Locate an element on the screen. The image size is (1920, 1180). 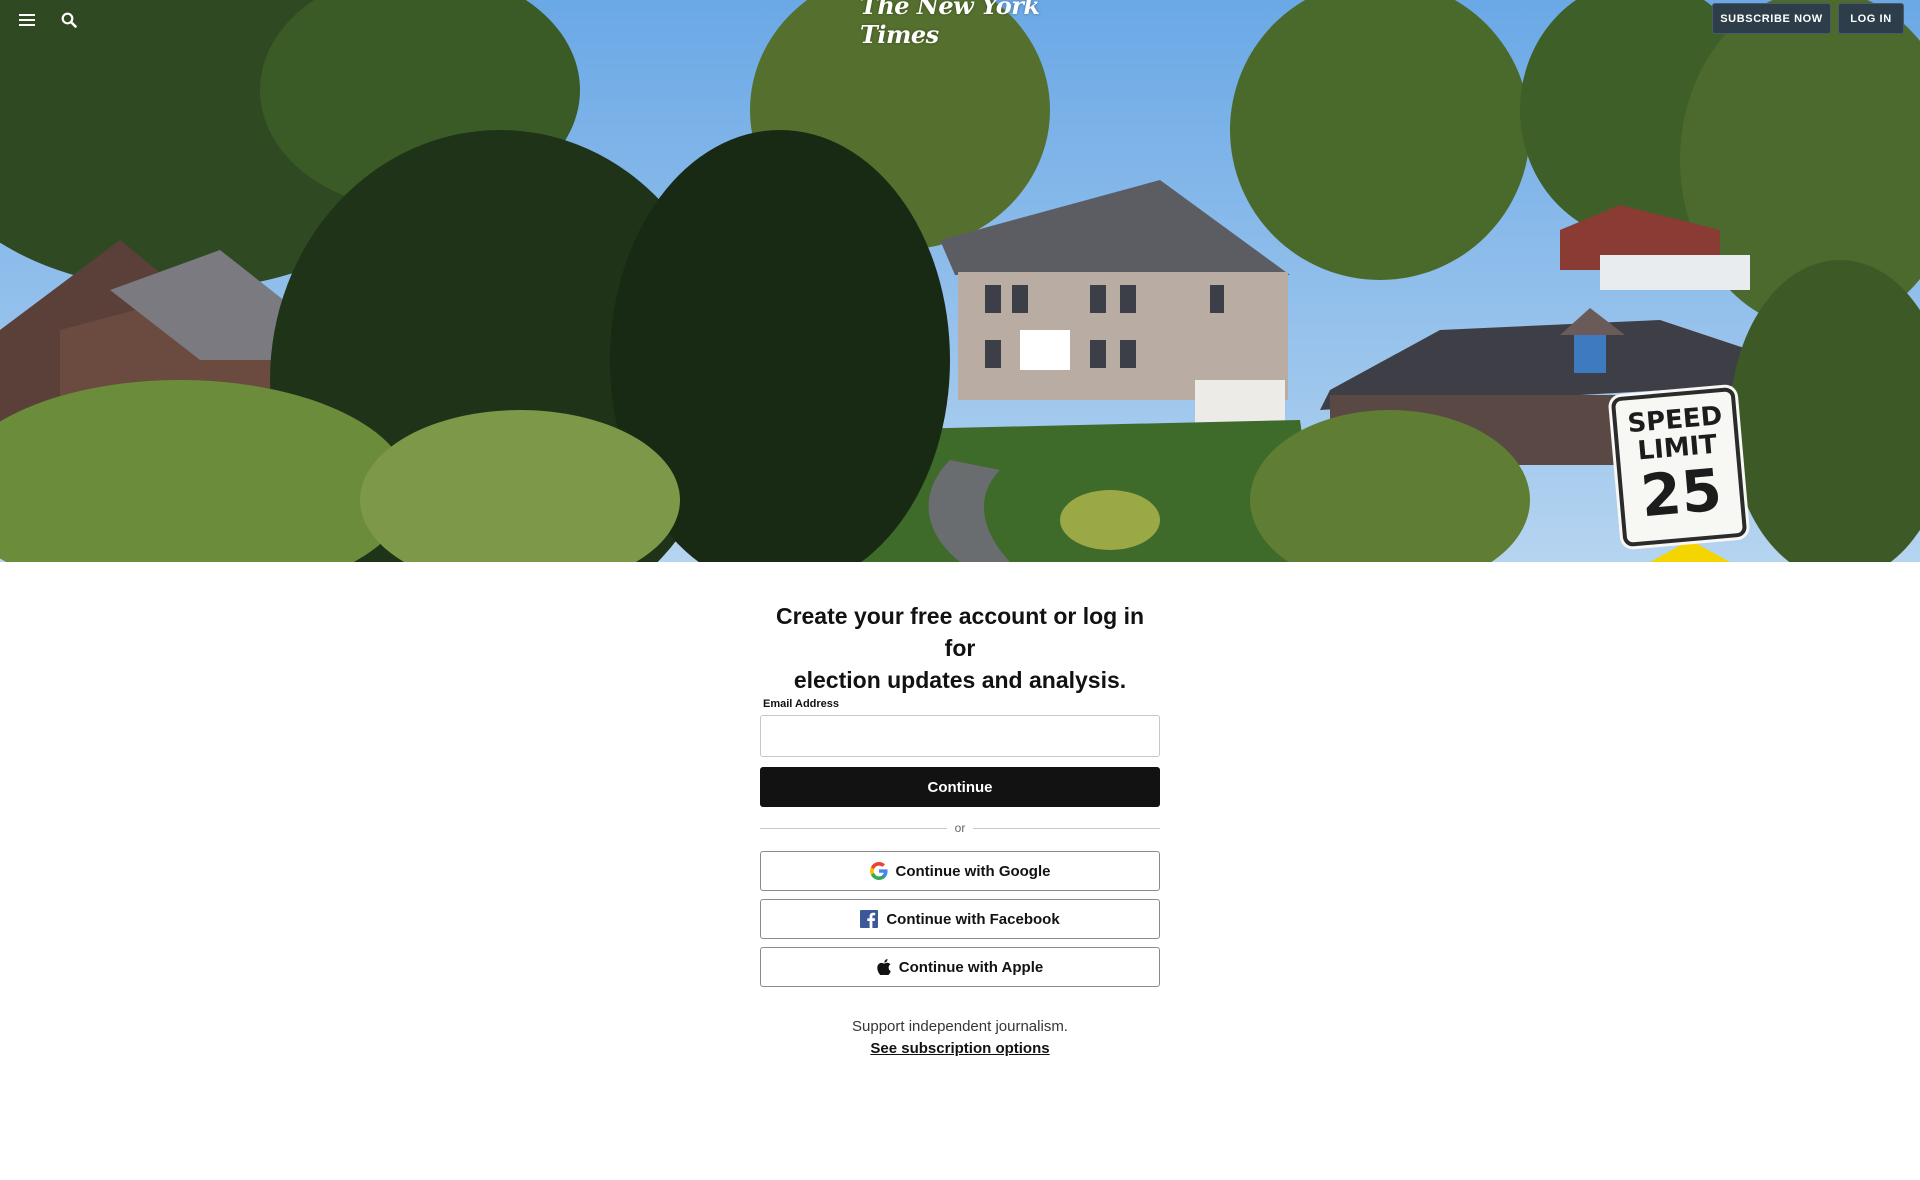
continue-with-apple-button: Continue with Apple is located at coordinates (960, 967).